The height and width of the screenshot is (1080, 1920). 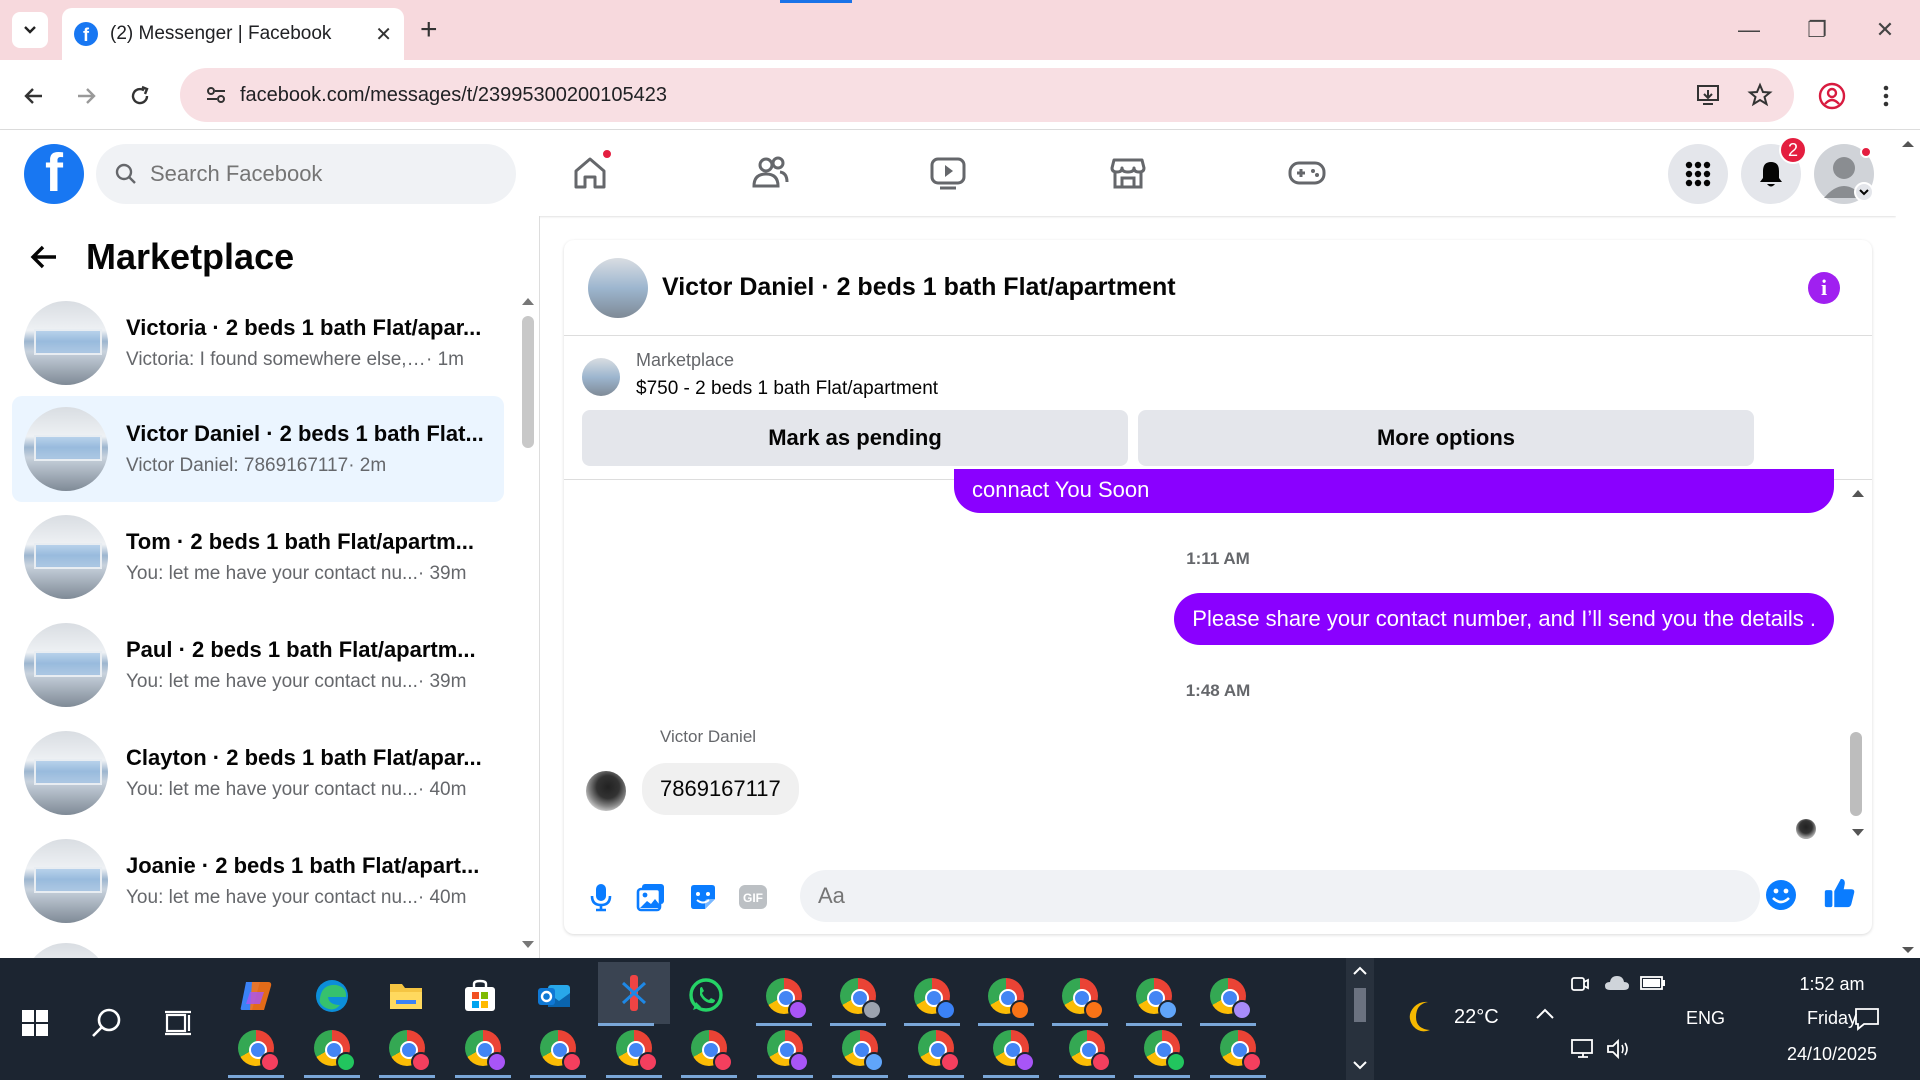 What do you see at coordinates (528, 303) in the screenshot?
I see `scroll-up-arrow` at bounding box center [528, 303].